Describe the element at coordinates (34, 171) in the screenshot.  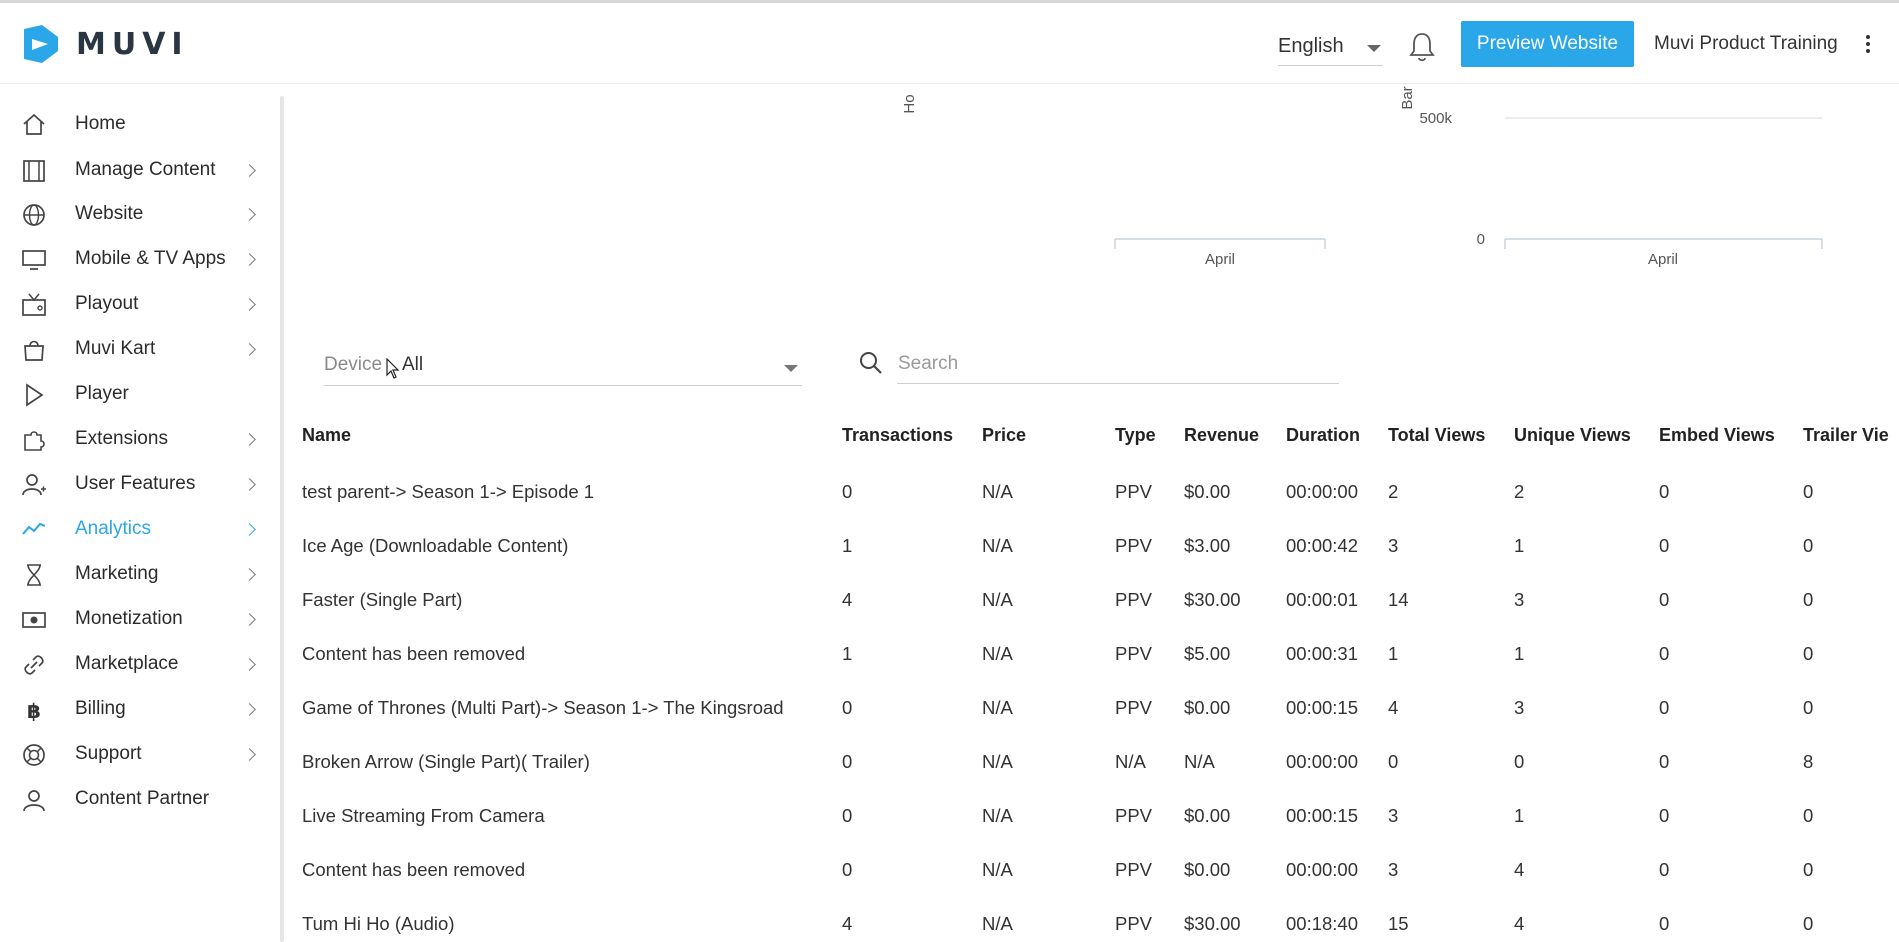
I see `film-icon` at that location.